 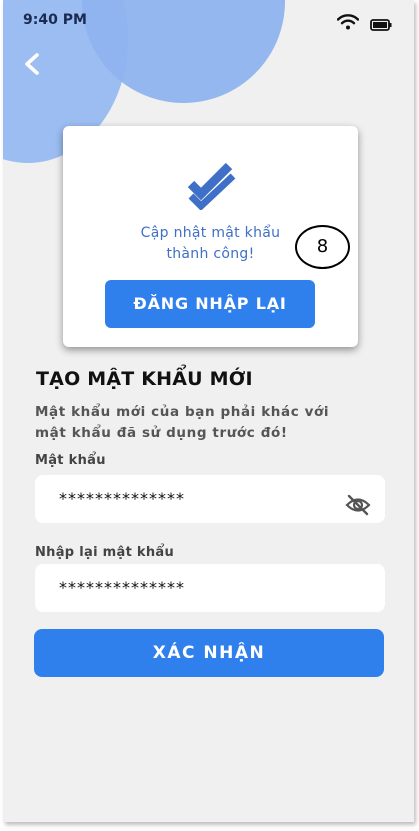 What do you see at coordinates (322, 247) in the screenshot?
I see `annotation-number-badge: 8` at bounding box center [322, 247].